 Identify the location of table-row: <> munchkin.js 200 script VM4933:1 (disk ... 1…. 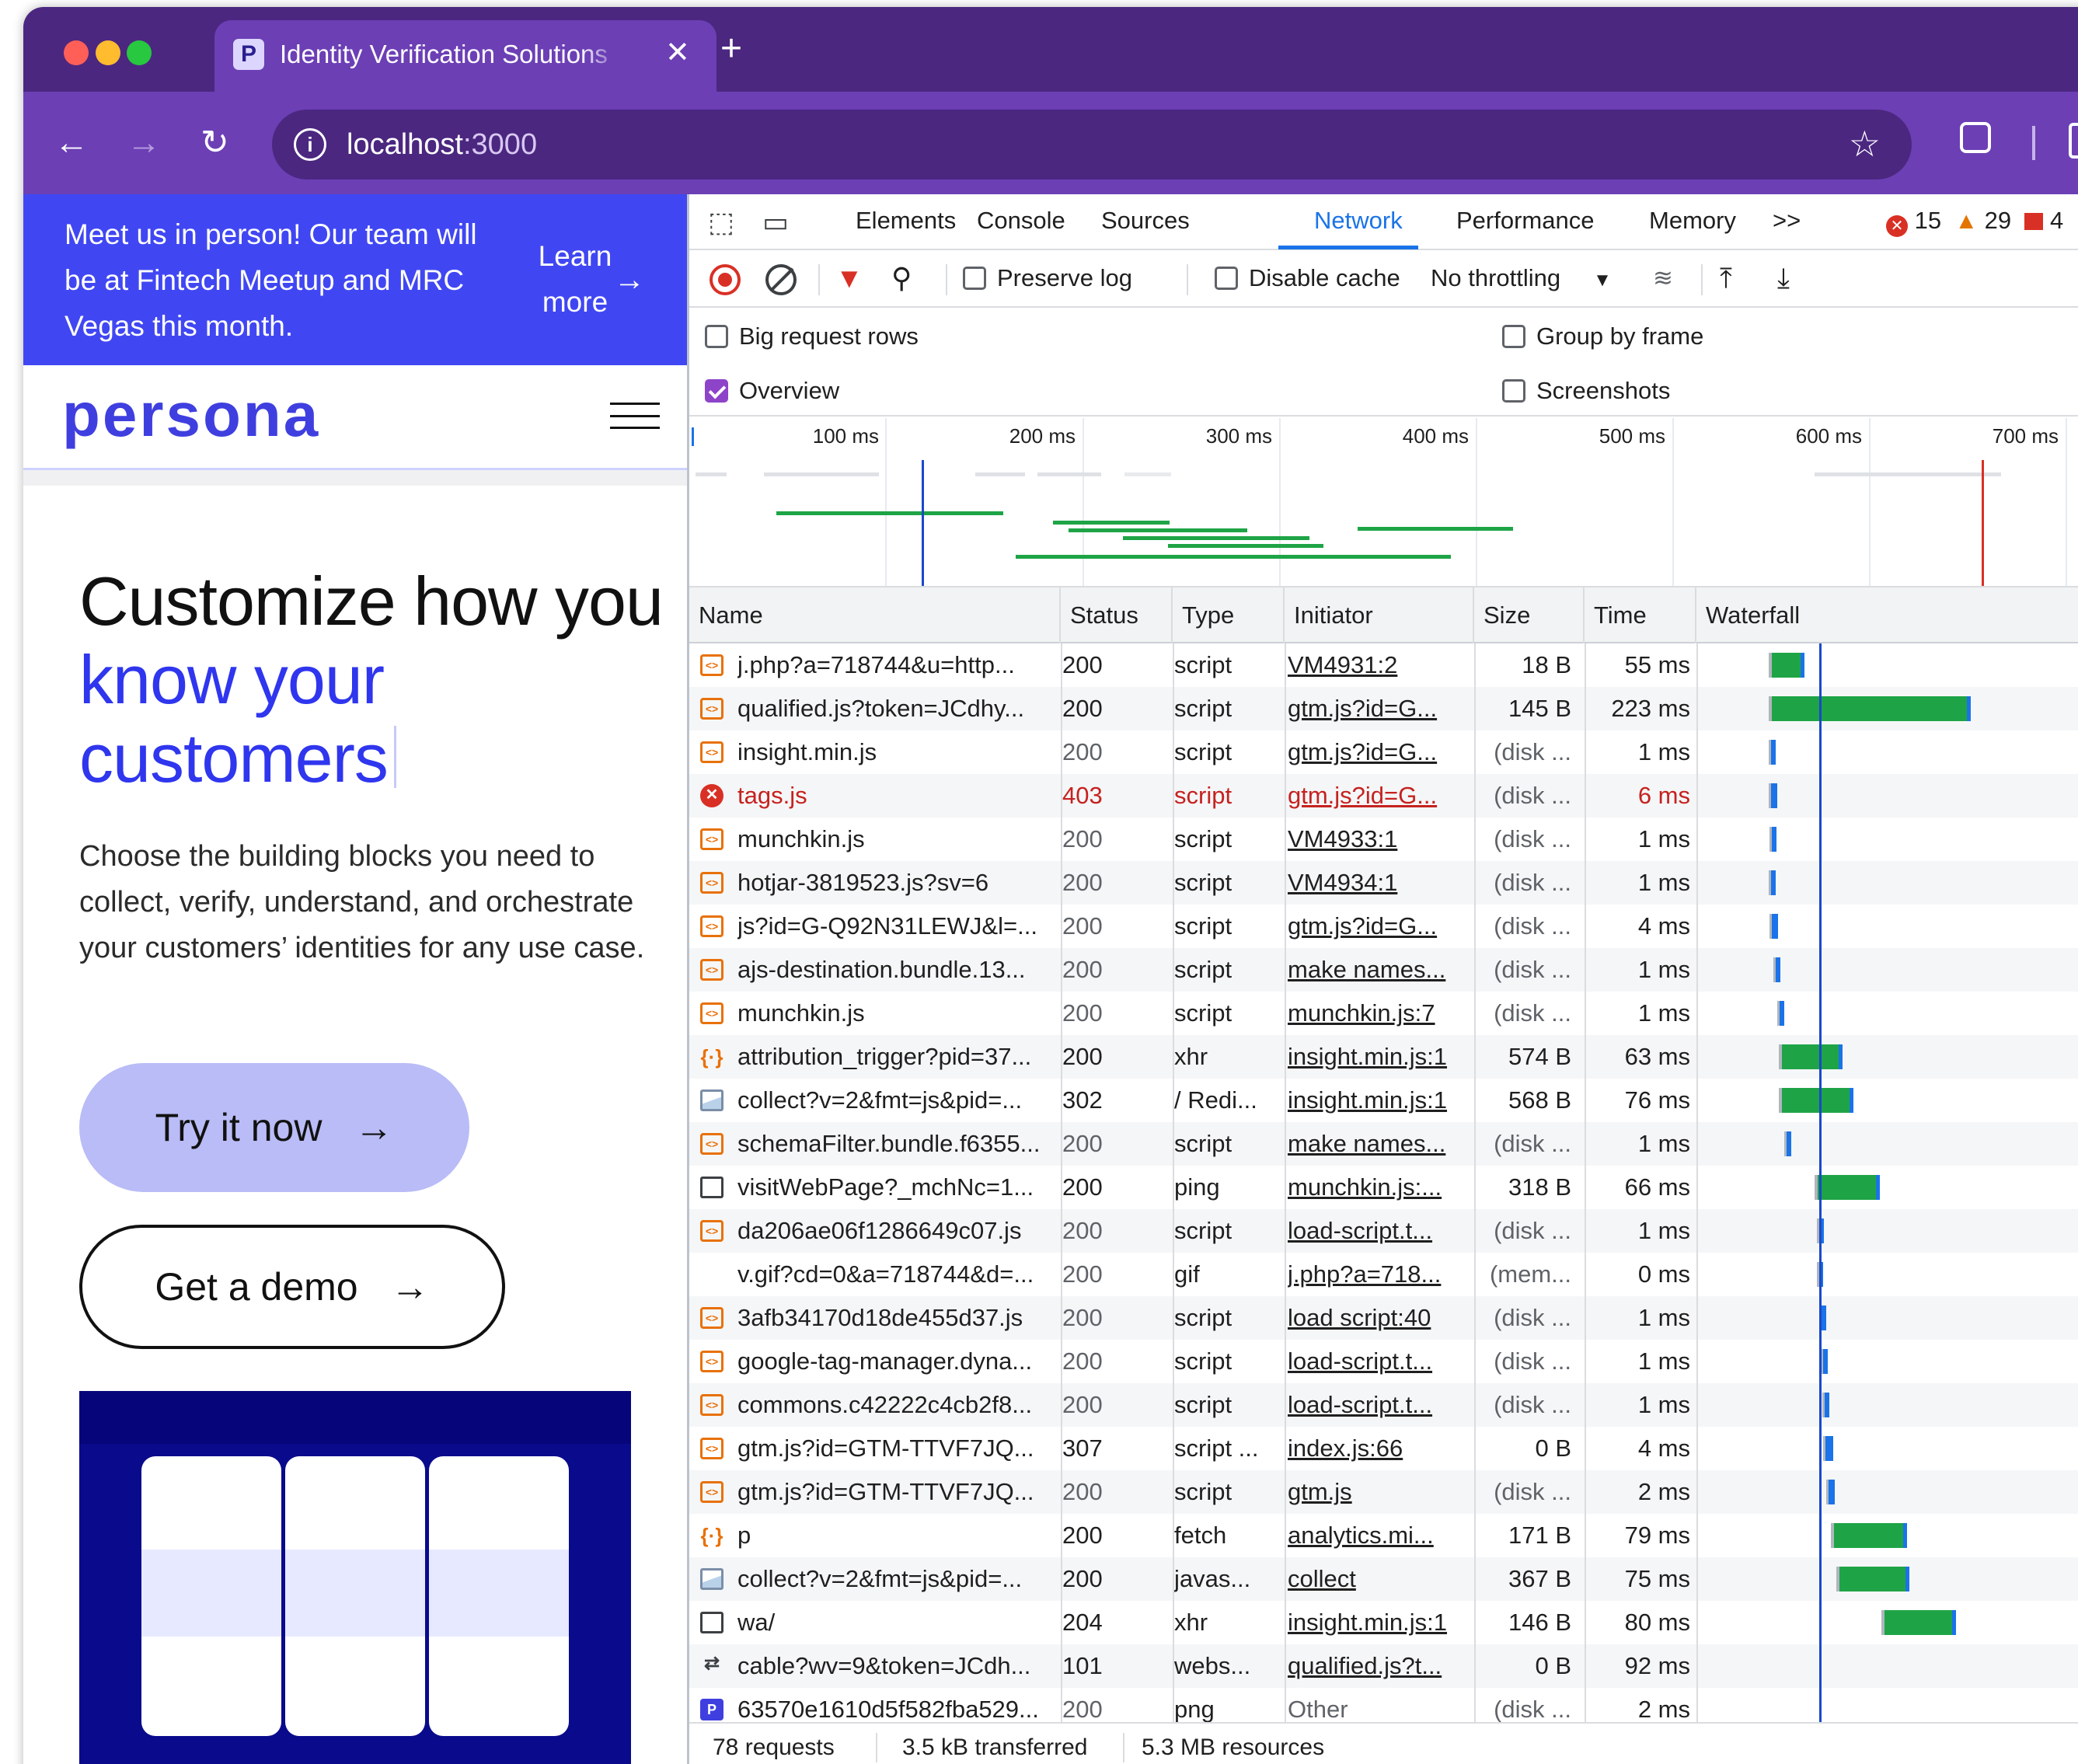
(1383, 839).